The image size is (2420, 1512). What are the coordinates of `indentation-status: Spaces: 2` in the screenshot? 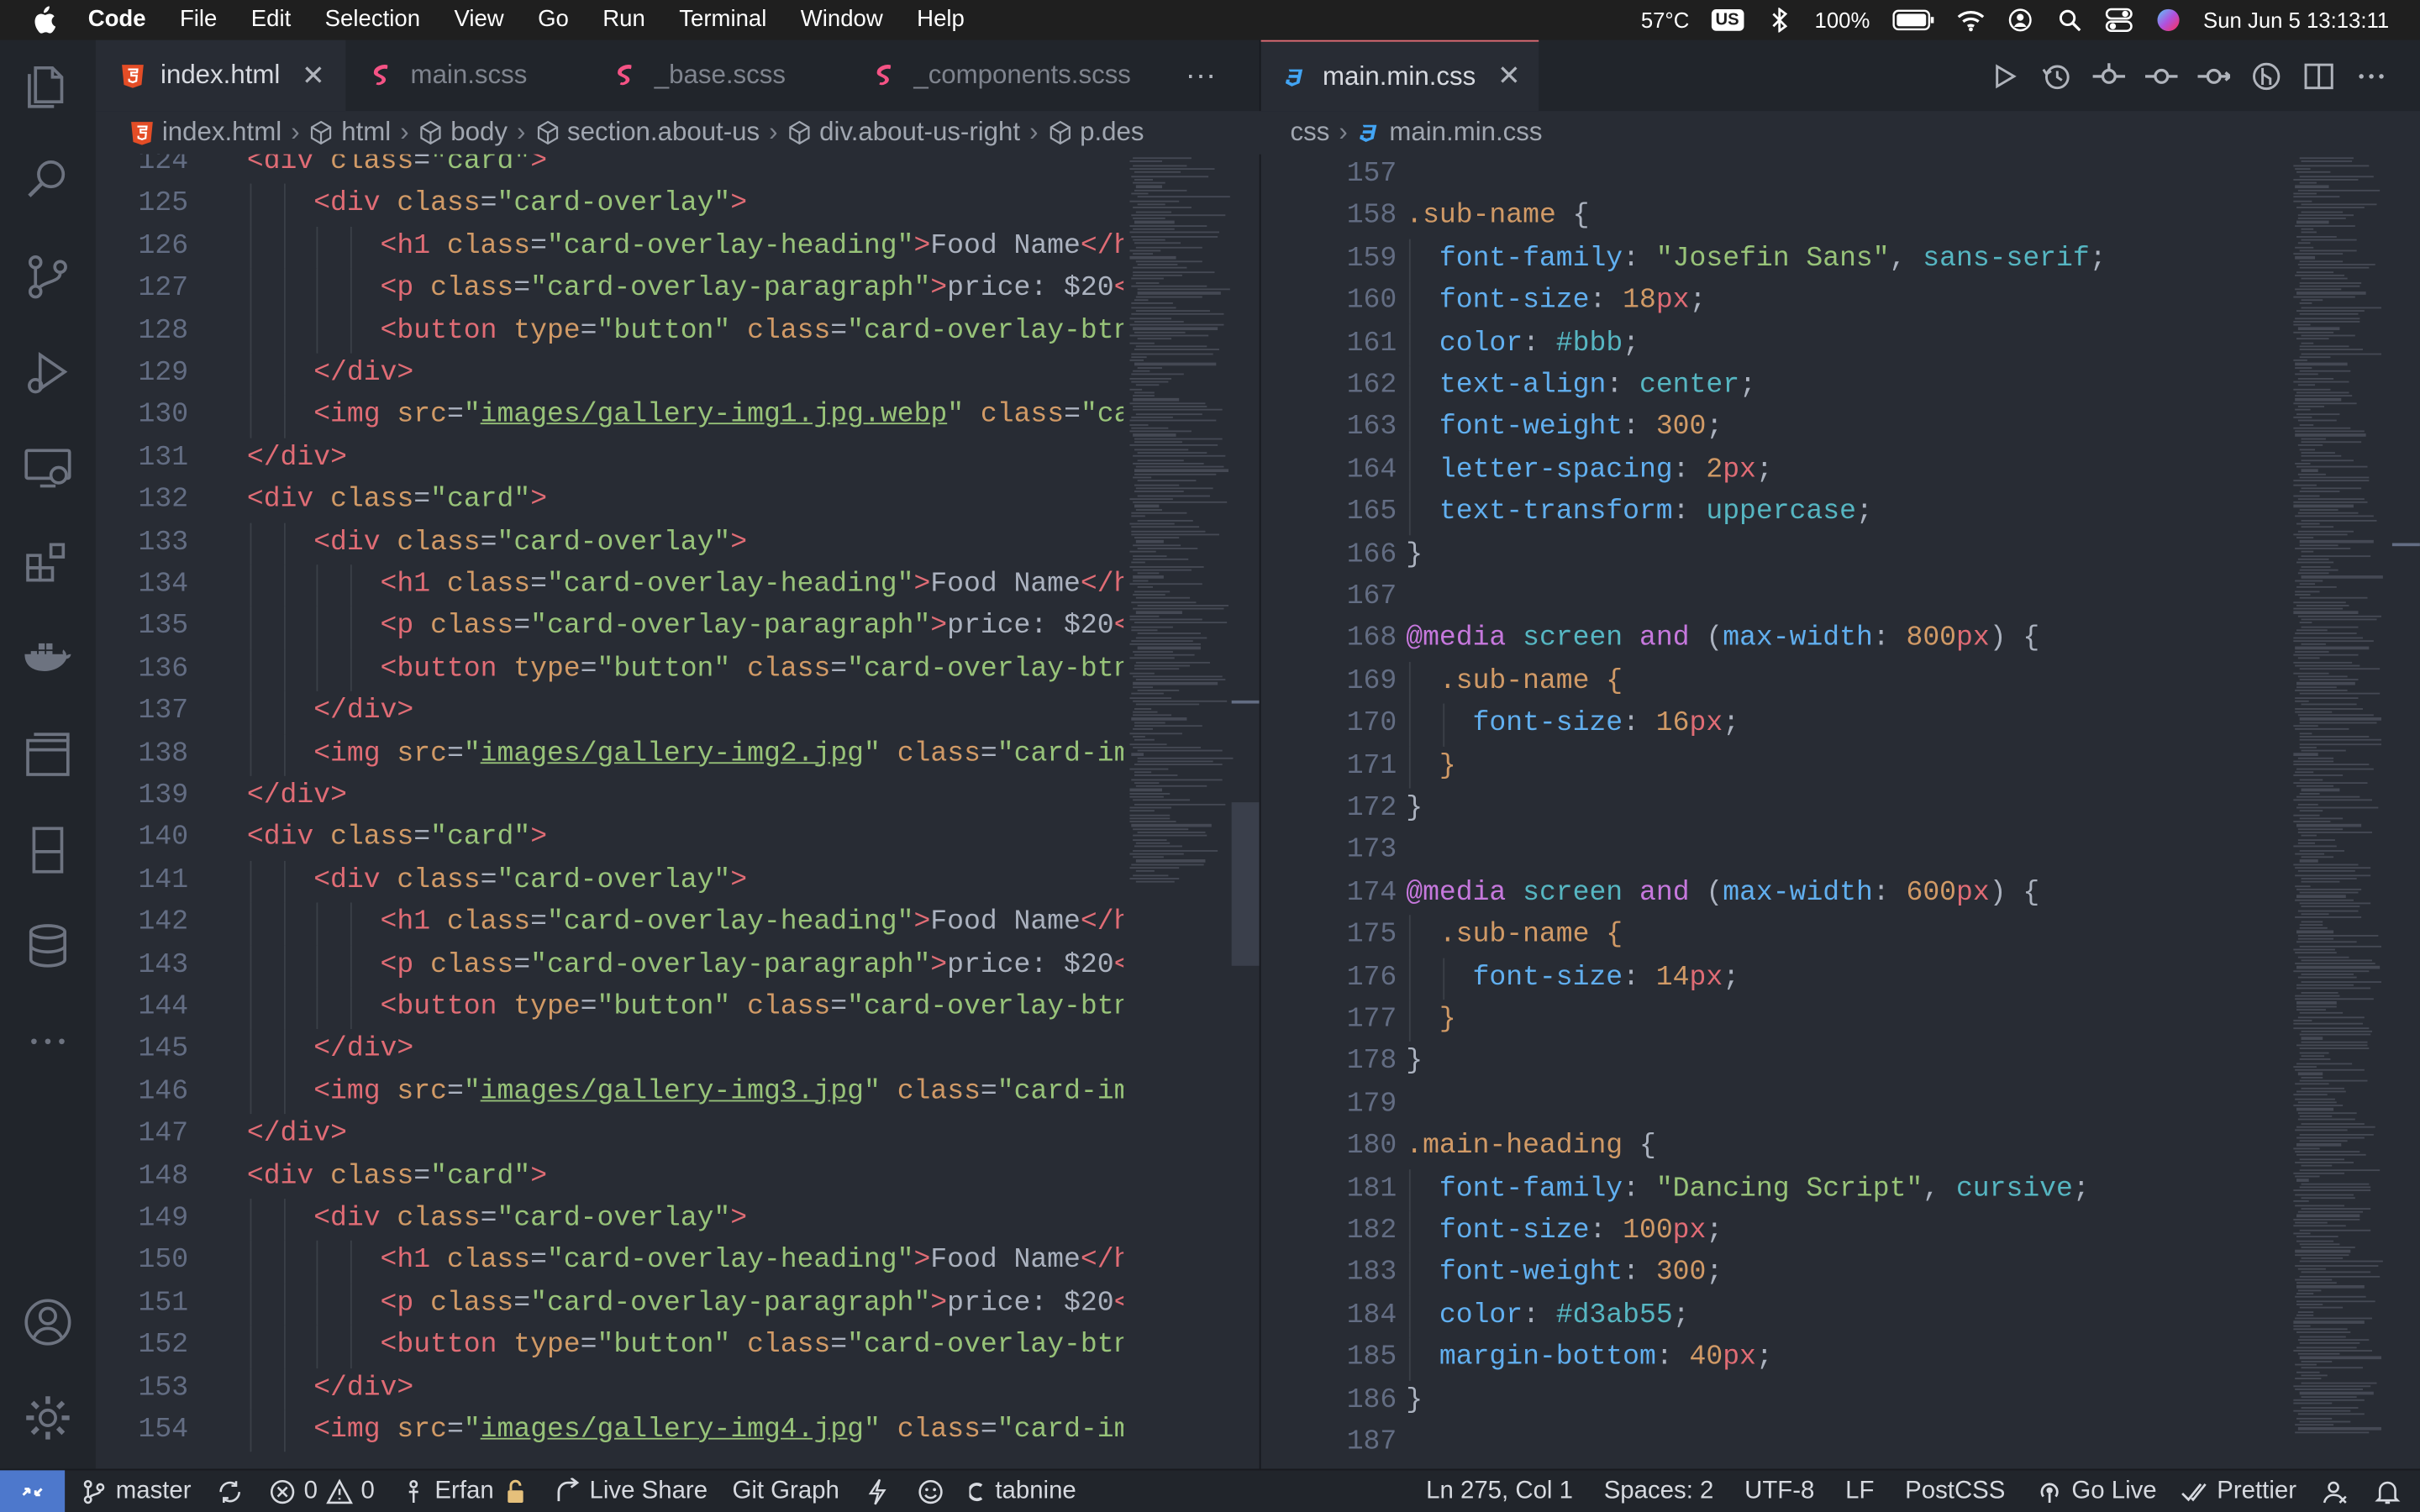 It's located at (1659, 1492).